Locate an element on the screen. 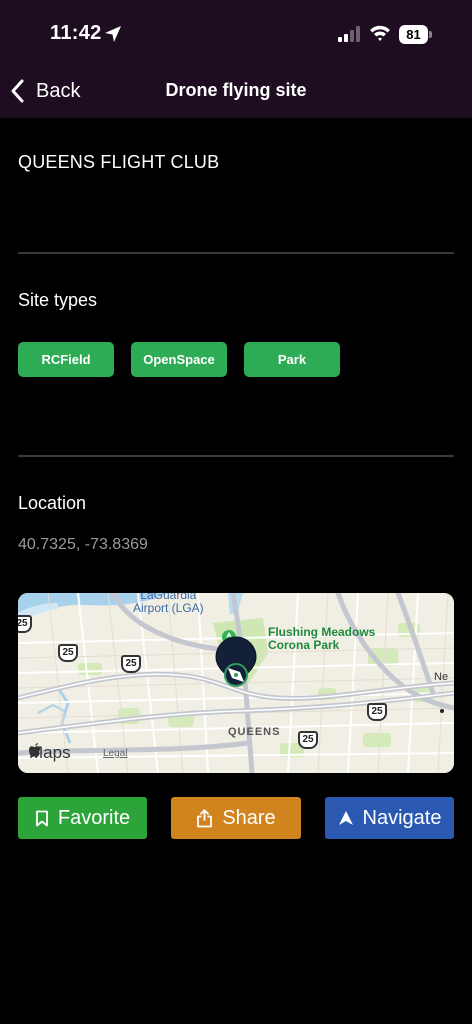 The width and height of the screenshot is (472, 1024). battery-icon: 81 is located at coordinates (415, 34).